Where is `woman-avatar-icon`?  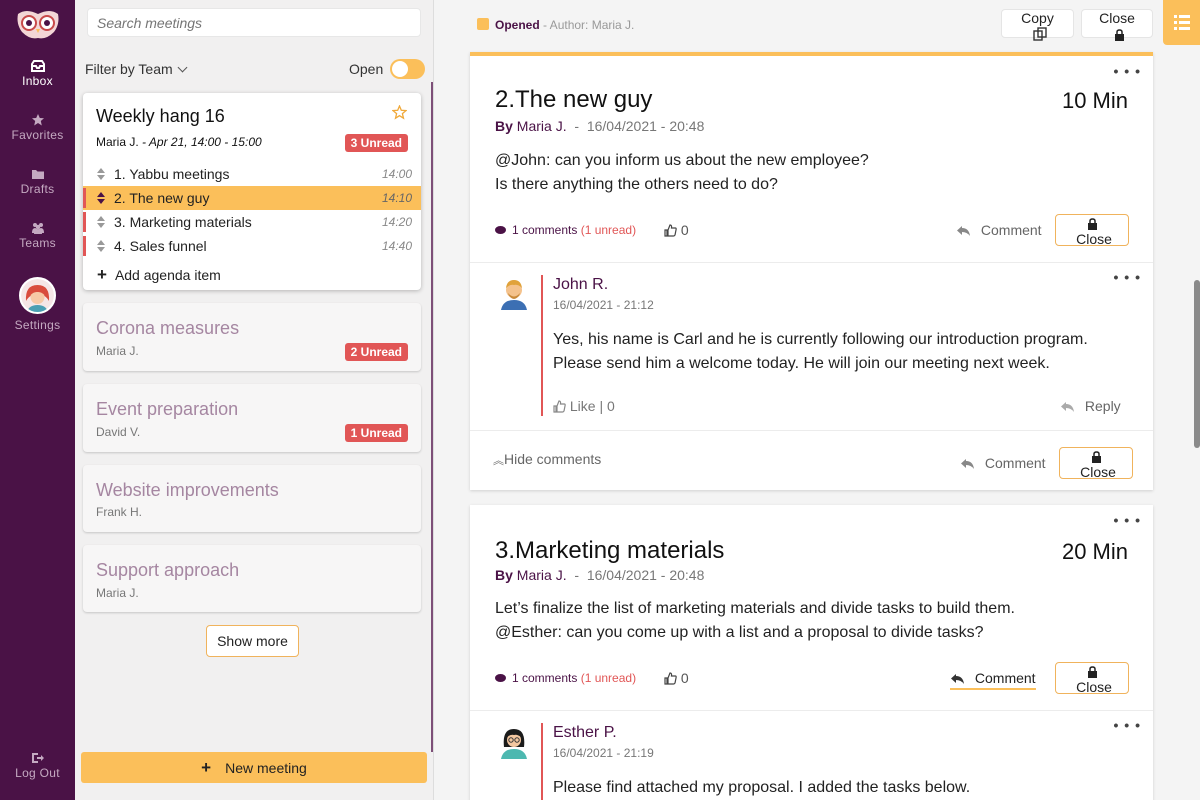 woman-avatar-icon is located at coordinates (514, 742).